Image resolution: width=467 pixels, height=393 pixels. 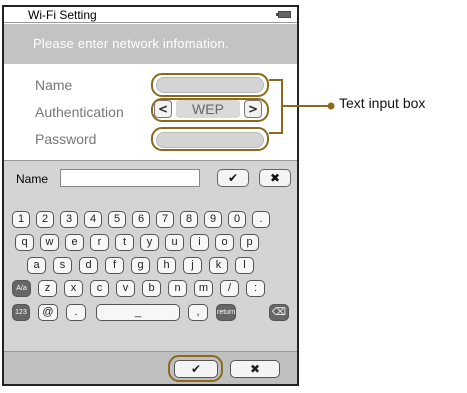 I want to click on callout-connector, so click(x=302, y=106).